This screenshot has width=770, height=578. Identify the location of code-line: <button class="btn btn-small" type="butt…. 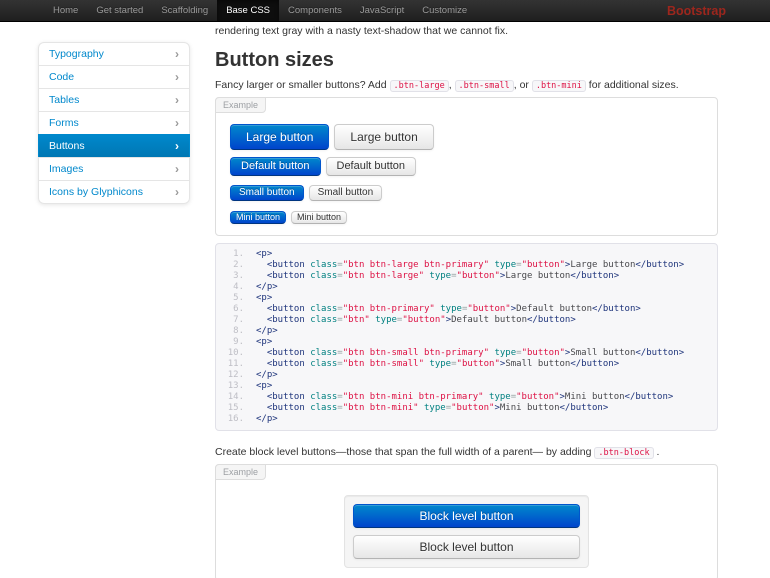
(418, 364).